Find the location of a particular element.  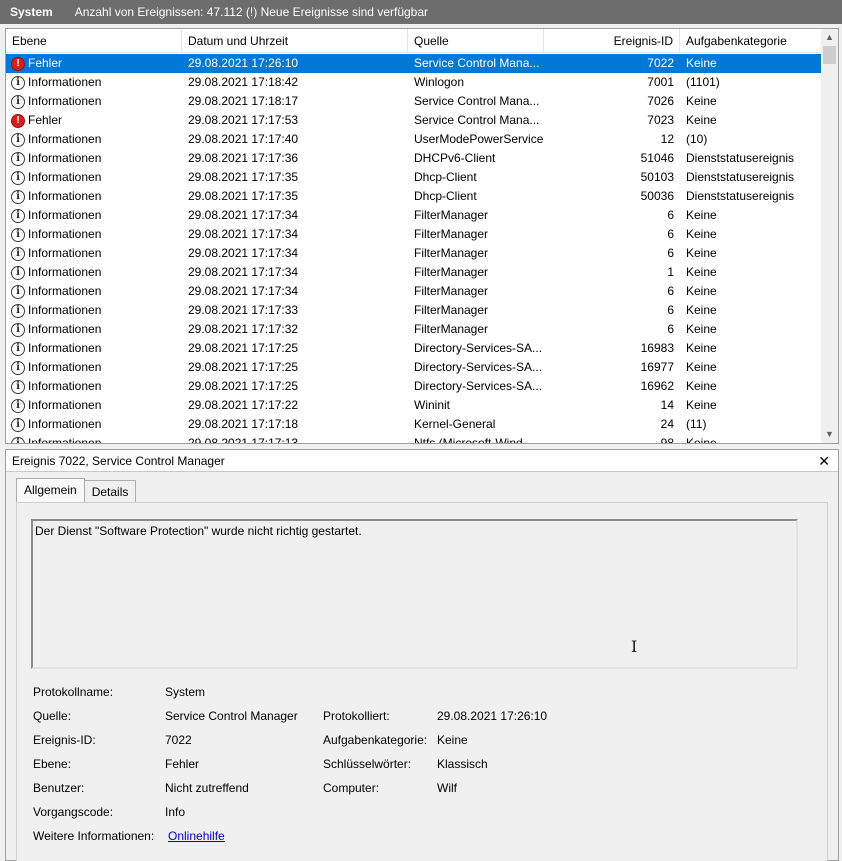

tab-general: Allgemein is located at coordinates (50, 490).